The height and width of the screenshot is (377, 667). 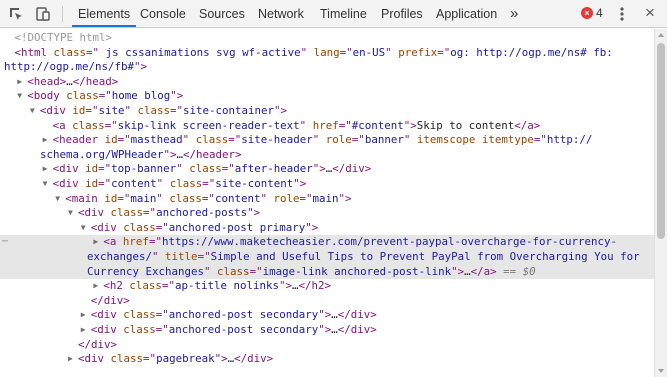 I want to click on node-actions-icon: ⋯, so click(x=5, y=242).